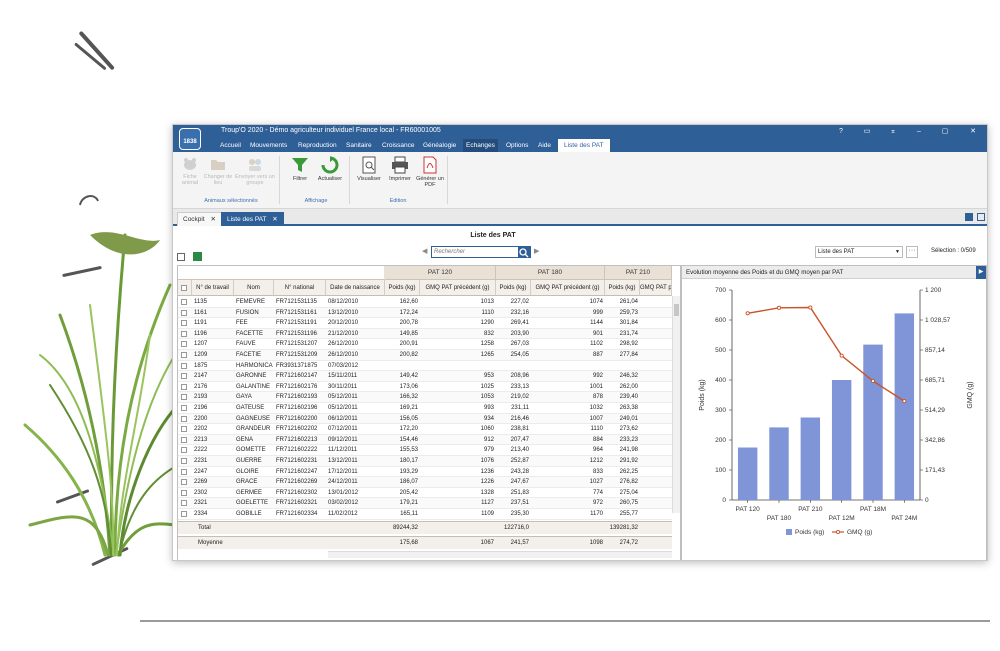 This screenshot has height=651, width=1000. What do you see at coordinates (300, 169) in the screenshot?
I see `filtrer-button: Filtrer` at bounding box center [300, 169].